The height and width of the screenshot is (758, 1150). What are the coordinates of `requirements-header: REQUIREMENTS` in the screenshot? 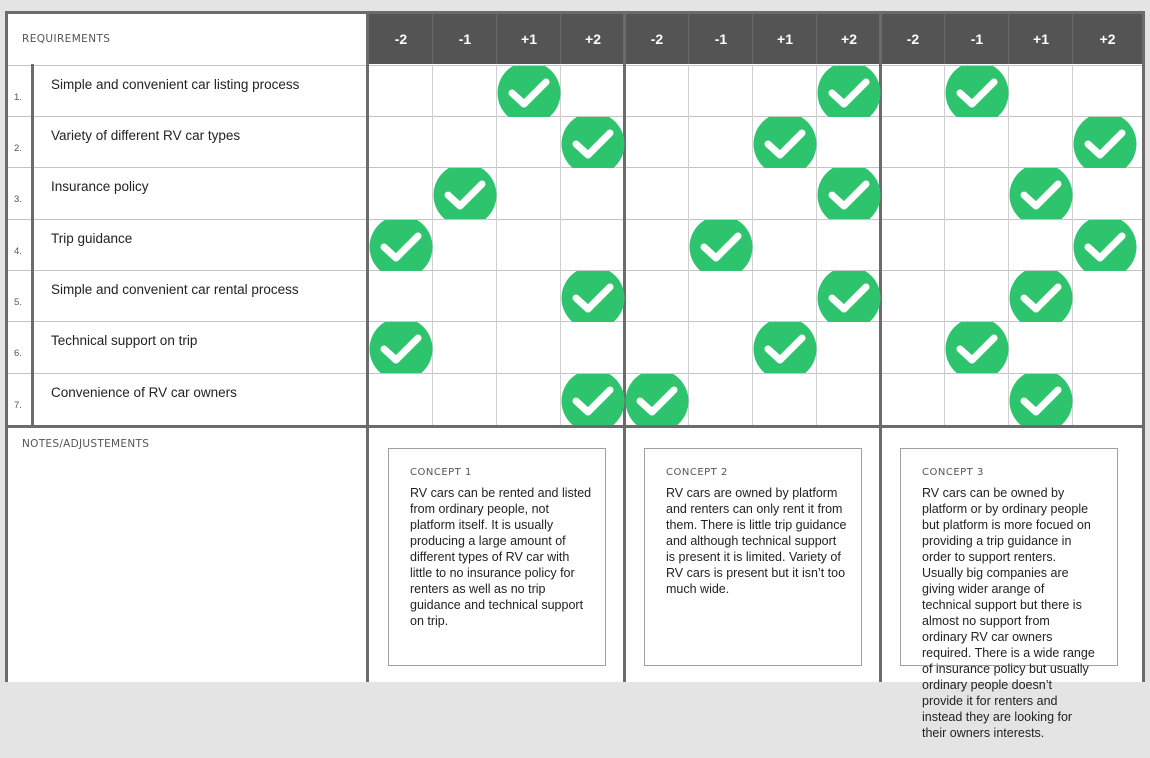 It's located at (187, 39).